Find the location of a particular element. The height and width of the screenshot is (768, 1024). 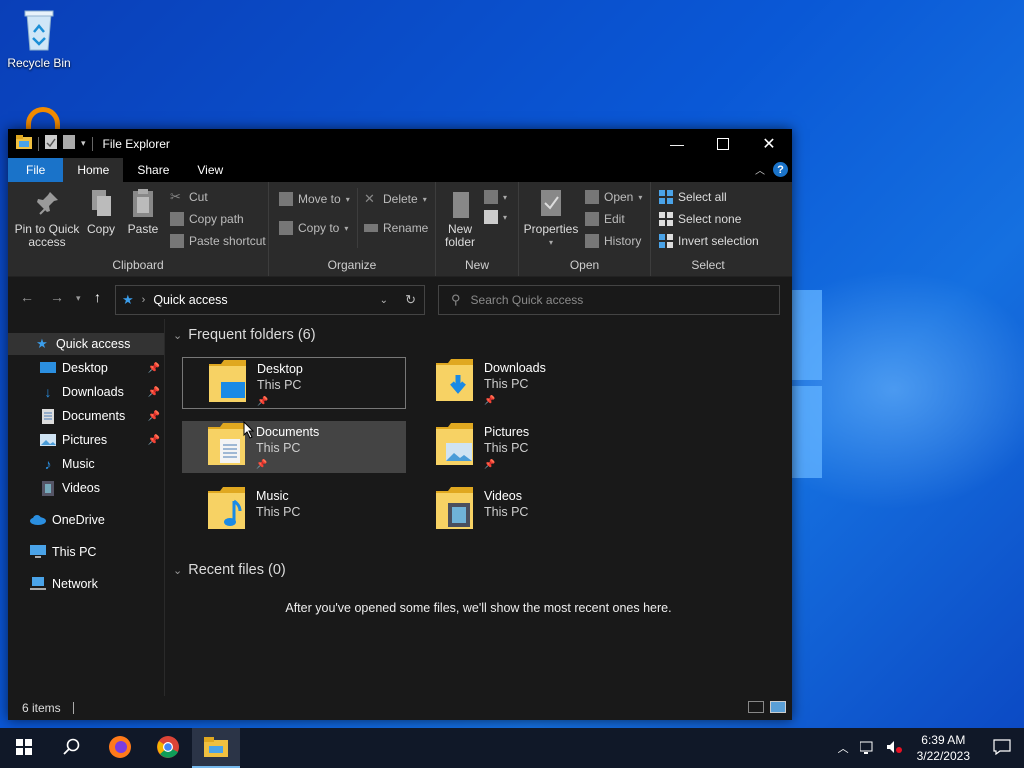

select-all-button: Select all is located at coordinates (693, 197).